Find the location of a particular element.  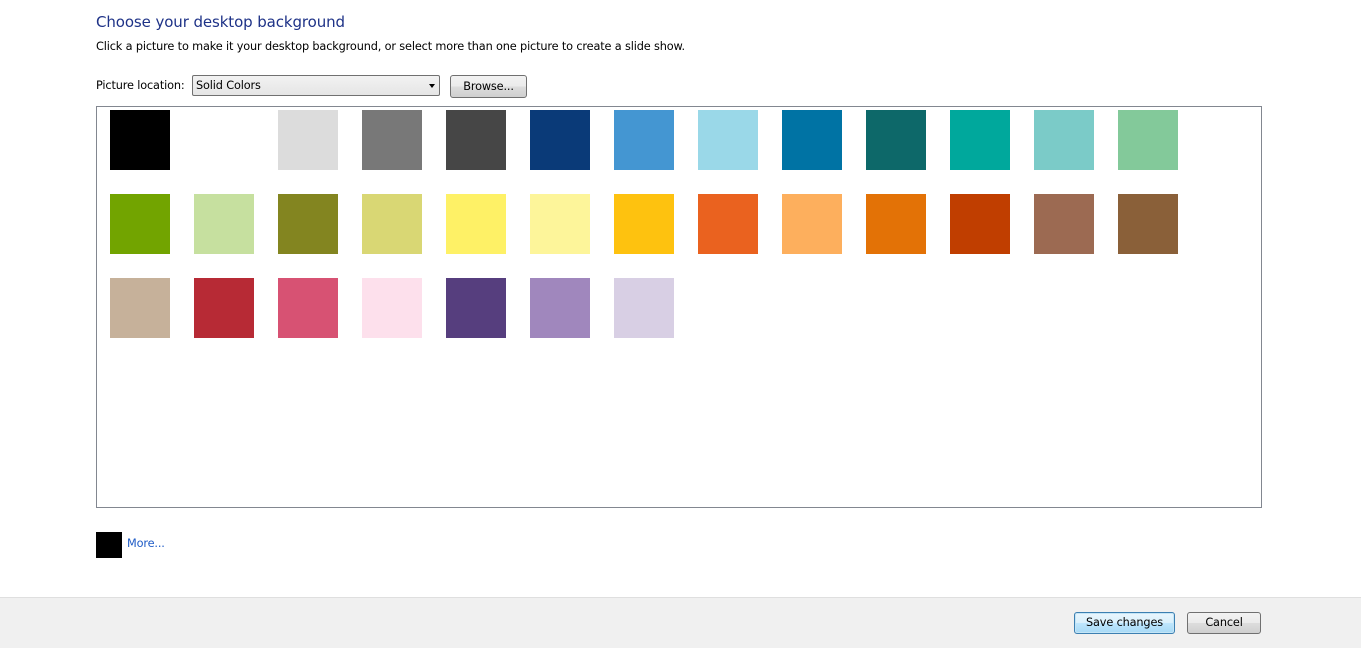

cancel-button: Cancel is located at coordinates (1224, 623).